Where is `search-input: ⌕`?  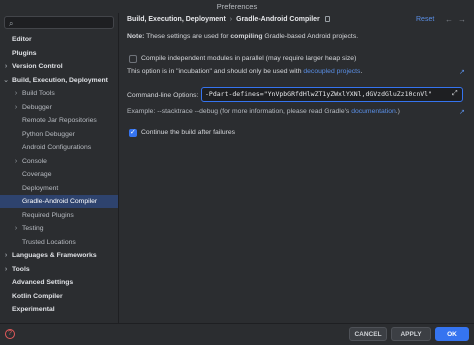 search-input: ⌕ is located at coordinates (59, 22).